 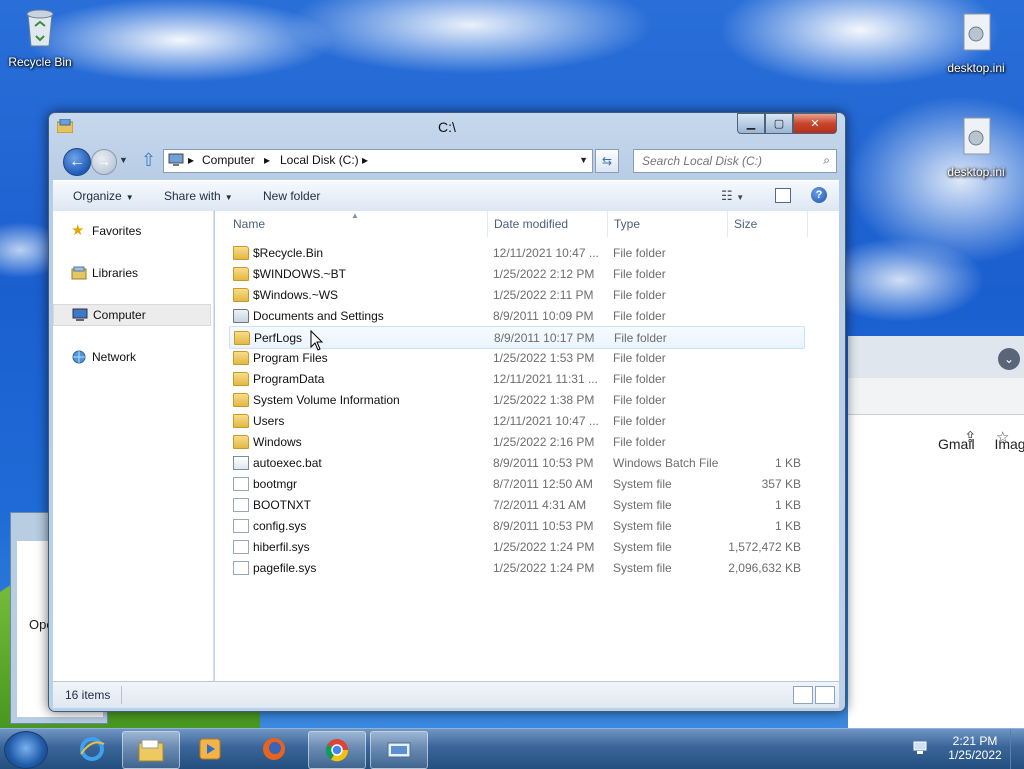 I want to click on file-row: $WINDOWS.~BT 1/25/2022 2:12 PM File folder, so click(x=516, y=273).